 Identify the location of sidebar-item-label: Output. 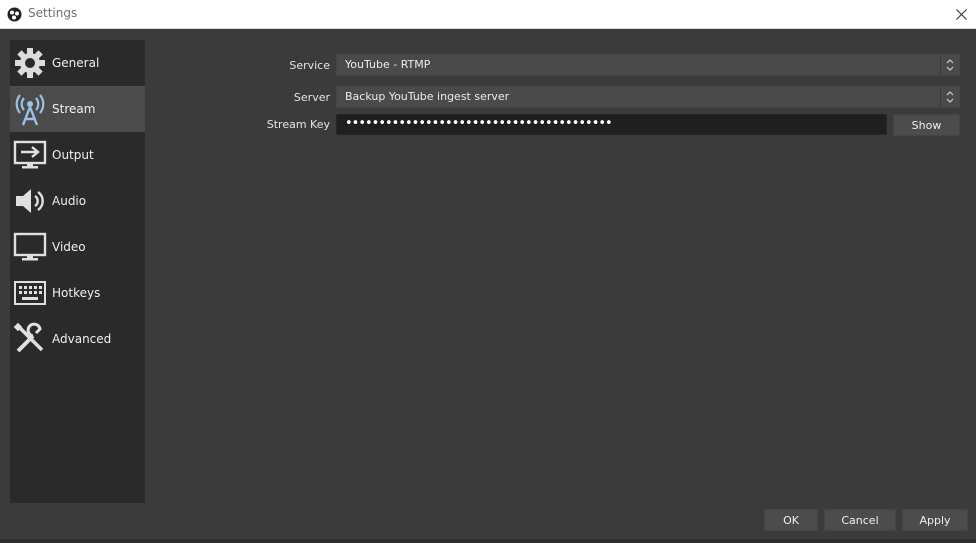
(73, 155).